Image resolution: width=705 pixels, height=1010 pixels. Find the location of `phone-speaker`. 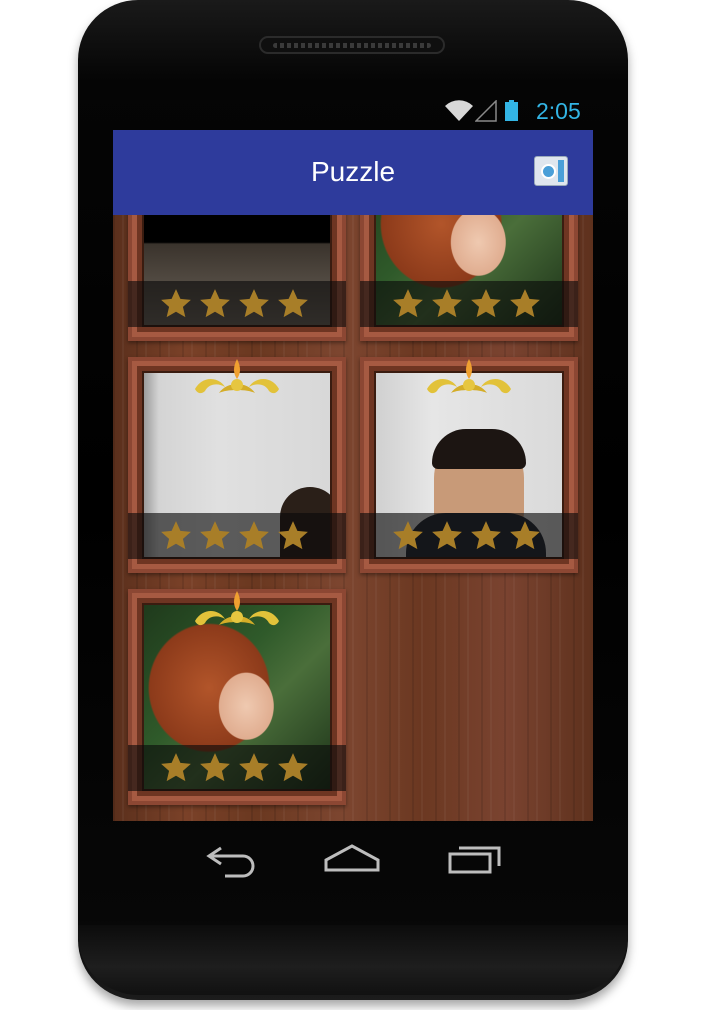

phone-speaker is located at coordinates (352, 45).